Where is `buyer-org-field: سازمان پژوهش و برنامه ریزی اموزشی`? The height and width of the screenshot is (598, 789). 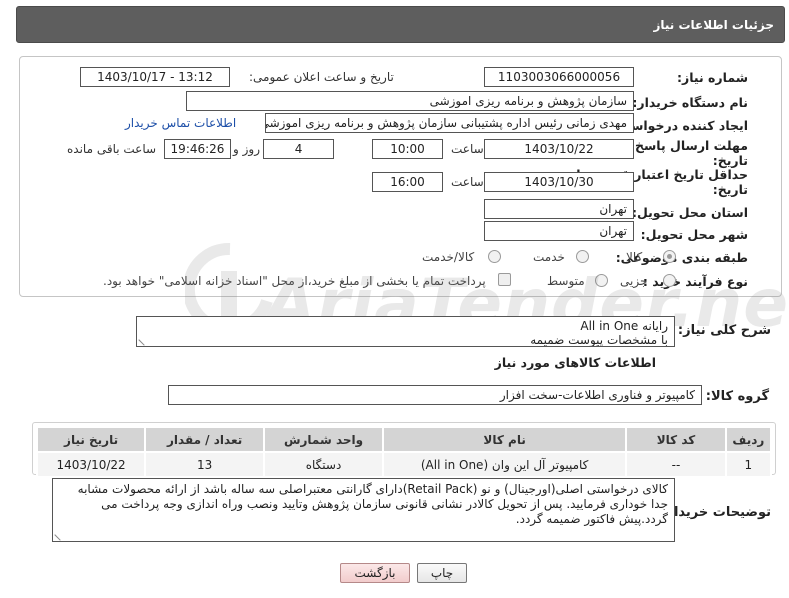
buyer-org-field: سازمان پژوهش و برنامه ریزی اموزشی is located at coordinates (410, 101).